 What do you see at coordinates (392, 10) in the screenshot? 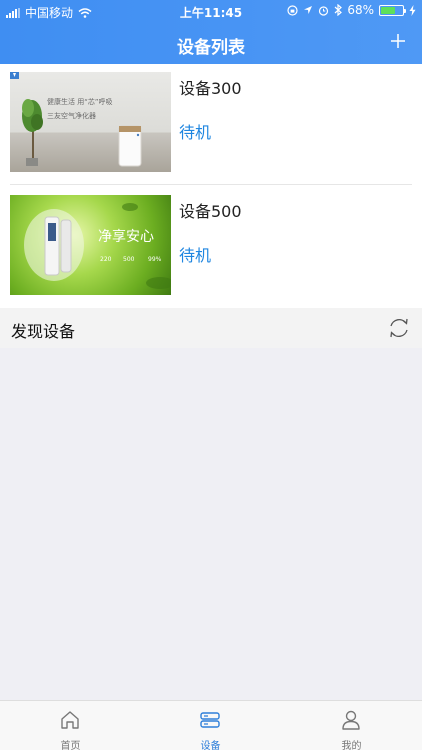
I see `battery-icon` at bounding box center [392, 10].